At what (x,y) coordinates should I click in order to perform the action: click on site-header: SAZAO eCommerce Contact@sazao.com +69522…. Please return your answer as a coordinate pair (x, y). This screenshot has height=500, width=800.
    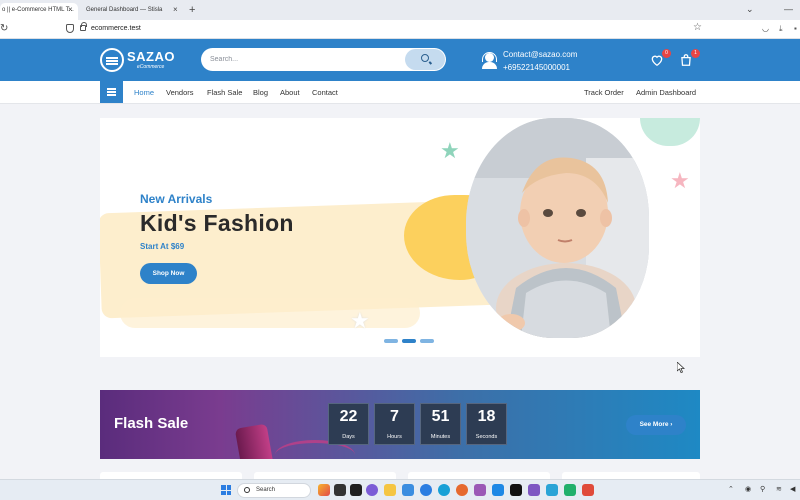
    Looking at the image, I should click on (400, 60).